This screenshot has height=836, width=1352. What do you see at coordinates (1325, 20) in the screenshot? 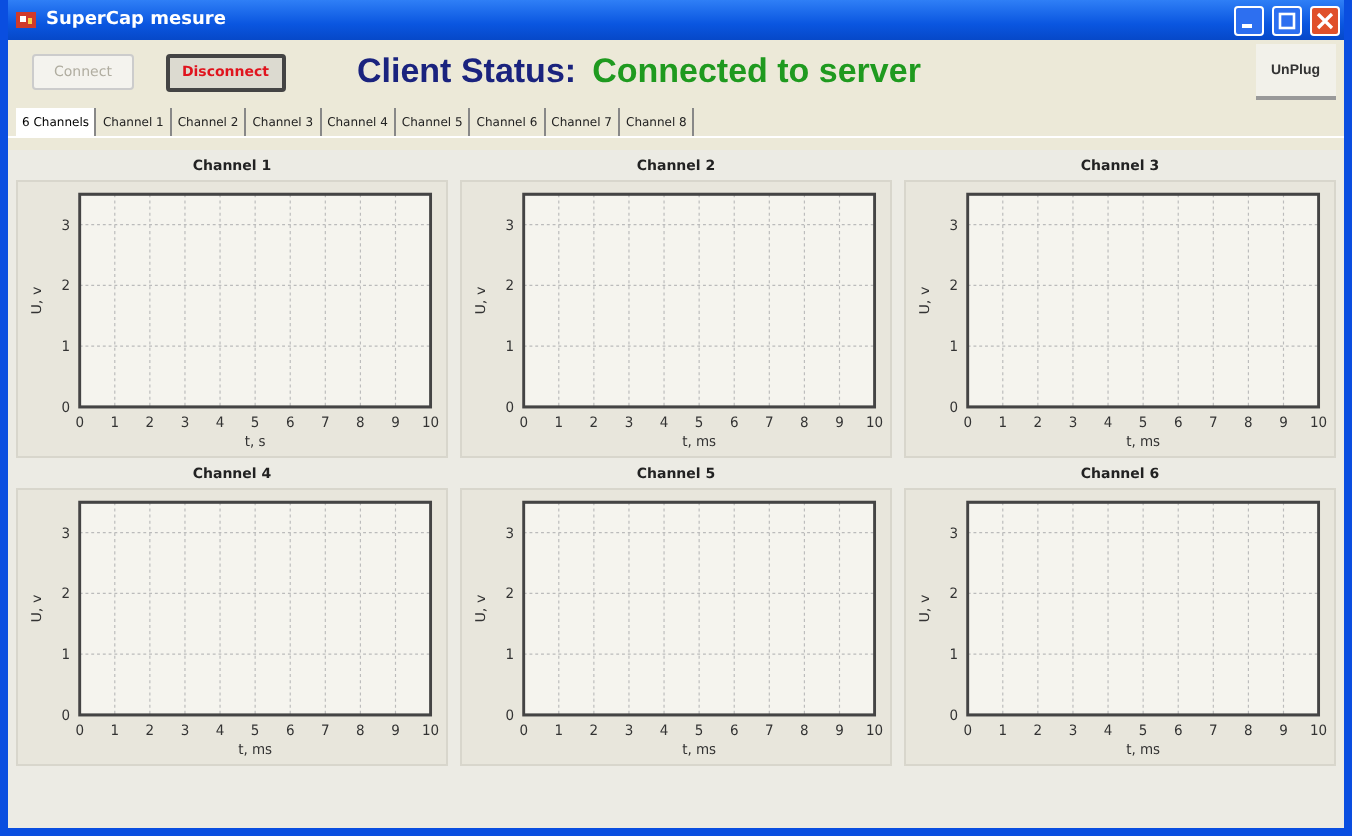
I see `close-icon` at bounding box center [1325, 20].